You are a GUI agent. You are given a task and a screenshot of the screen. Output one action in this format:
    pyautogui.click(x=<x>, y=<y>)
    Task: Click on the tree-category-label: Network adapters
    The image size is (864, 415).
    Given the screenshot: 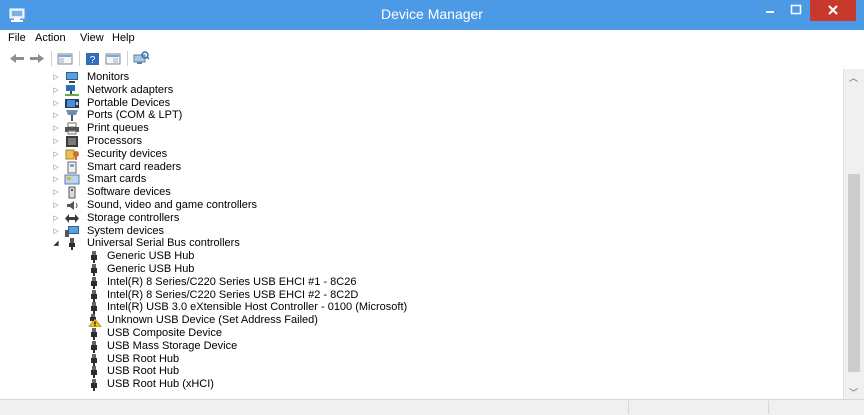 What is the action you would take?
    pyautogui.click(x=130, y=89)
    